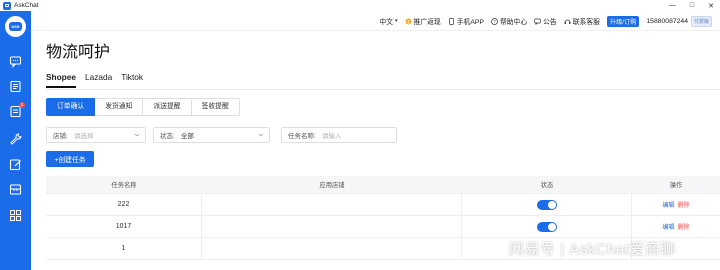 The image size is (720, 270). Describe the element at coordinates (83, 136) in the screenshot. I see `store-placeholder: 请选择` at that location.